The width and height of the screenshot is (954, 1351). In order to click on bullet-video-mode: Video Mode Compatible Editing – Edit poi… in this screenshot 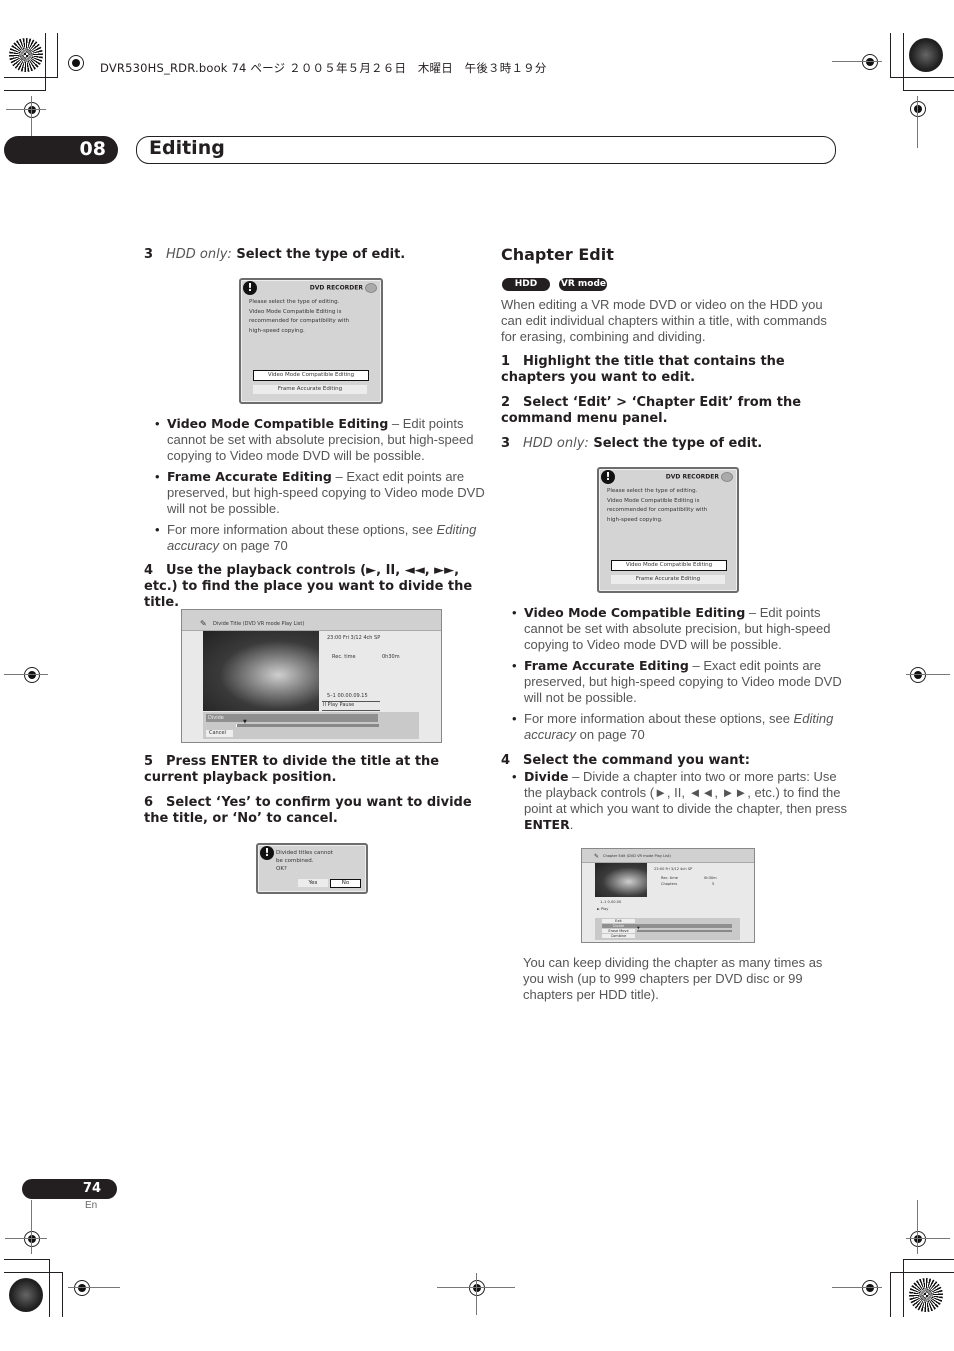, I will do `click(327, 440)`.